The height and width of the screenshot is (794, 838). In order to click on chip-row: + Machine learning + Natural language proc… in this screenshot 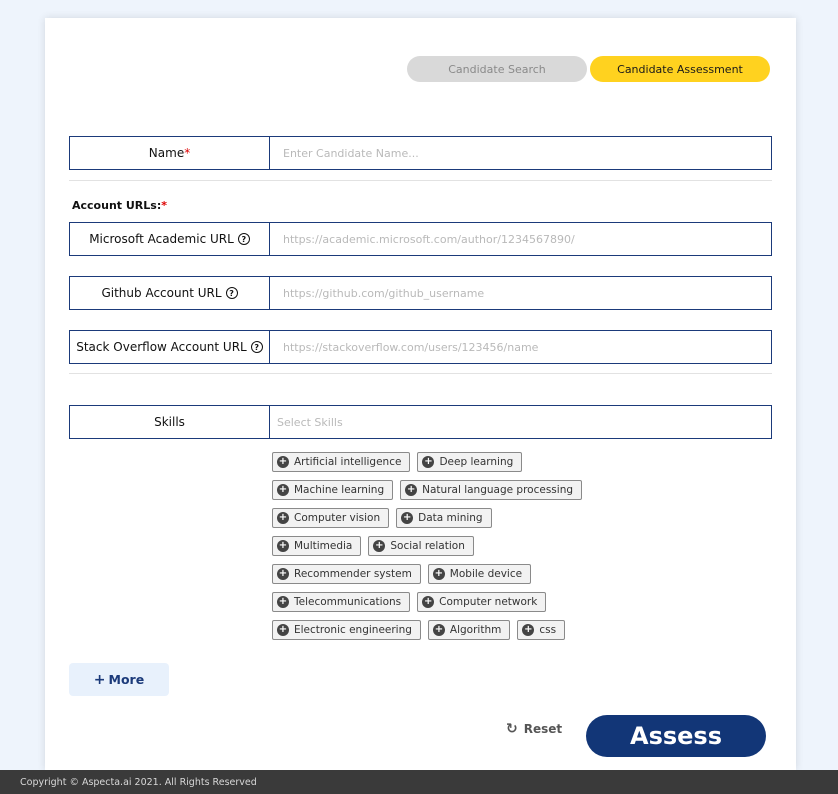, I will do `click(522, 490)`.